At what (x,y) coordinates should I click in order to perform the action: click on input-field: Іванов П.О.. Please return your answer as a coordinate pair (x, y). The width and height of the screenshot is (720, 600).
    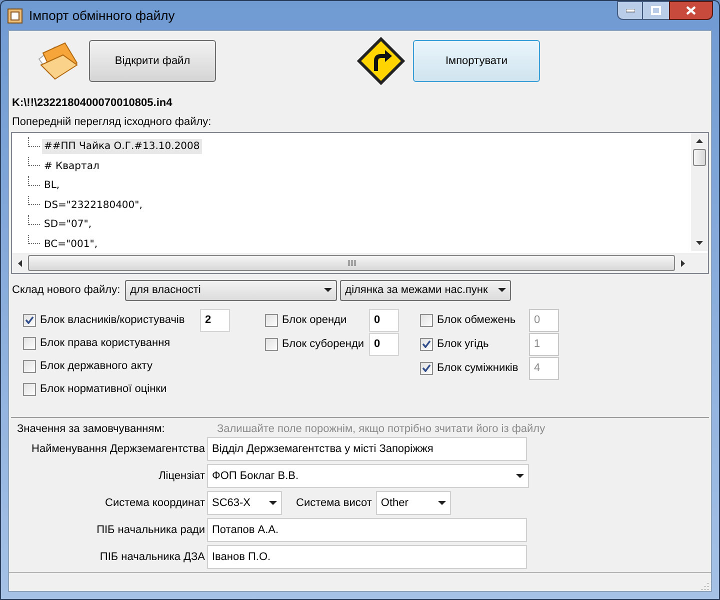
    Looking at the image, I should click on (367, 557).